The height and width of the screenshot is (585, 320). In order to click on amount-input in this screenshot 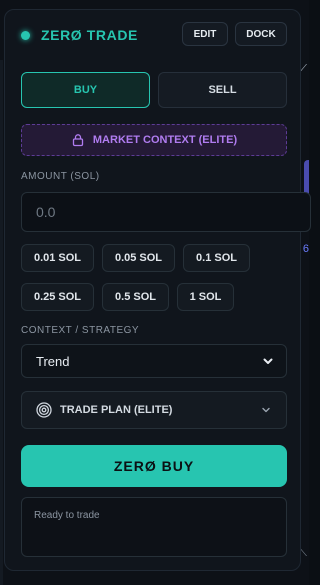, I will do `click(166, 212)`.